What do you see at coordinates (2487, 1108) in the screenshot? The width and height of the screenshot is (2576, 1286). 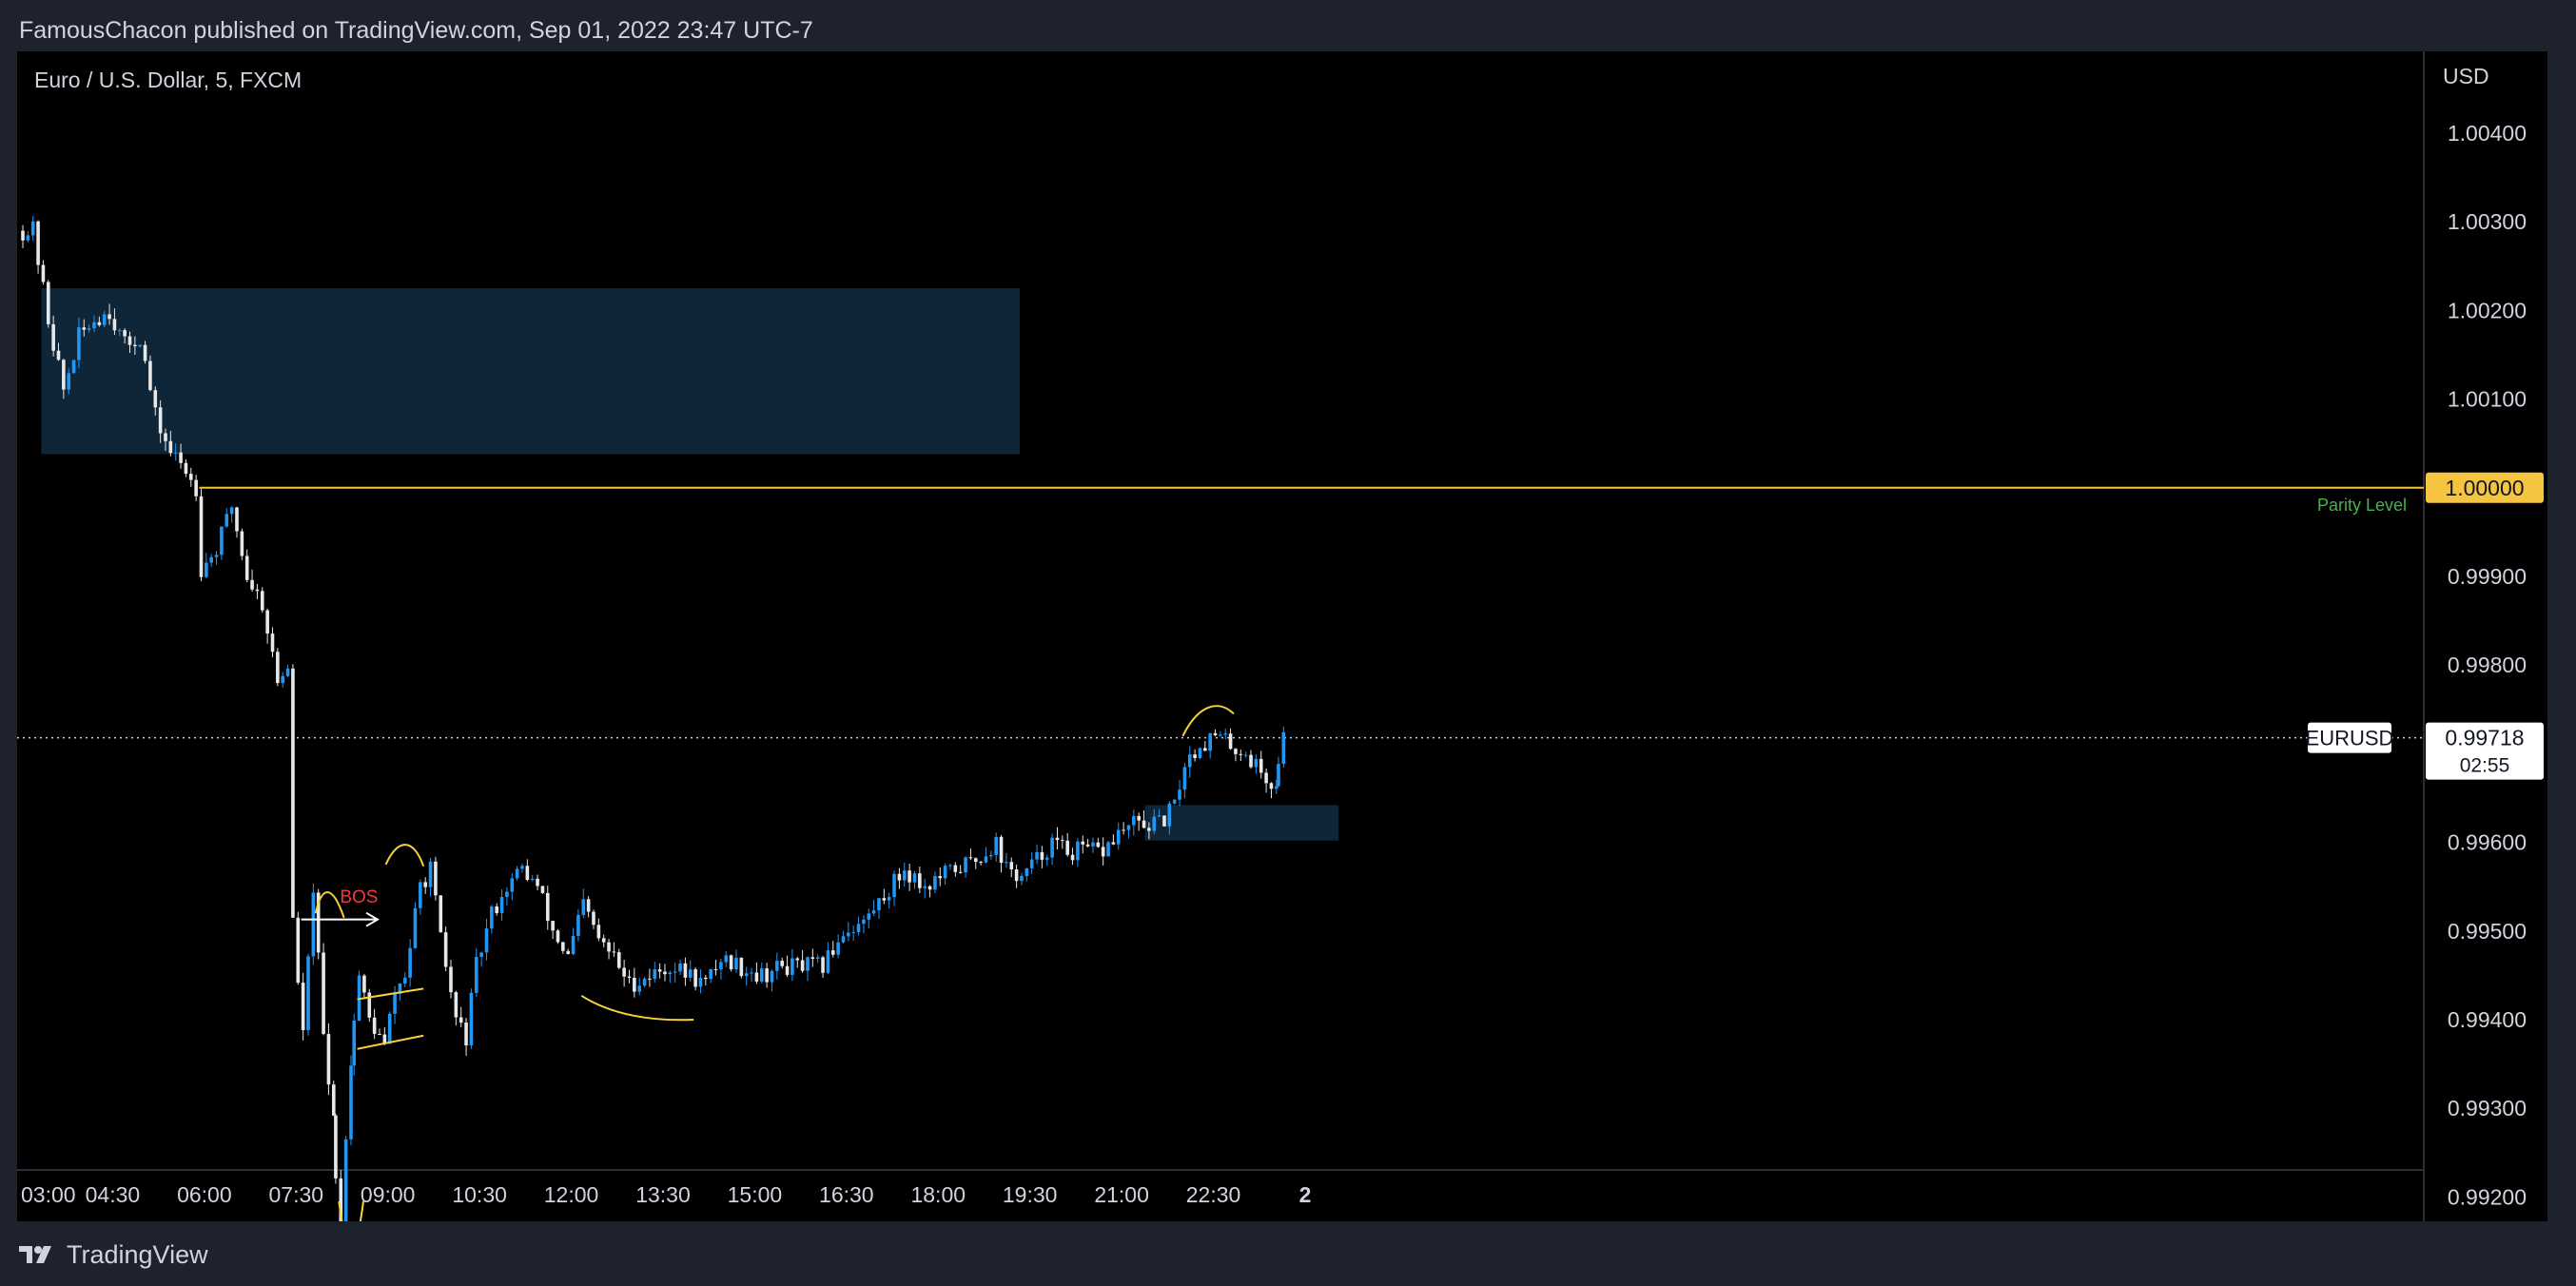 I see `y-tick-label: 0.99300` at bounding box center [2487, 1108].